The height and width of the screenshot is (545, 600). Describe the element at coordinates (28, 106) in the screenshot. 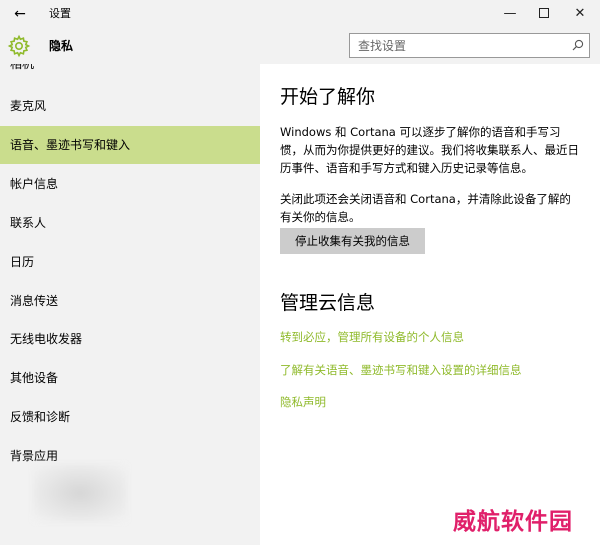

I see `sidebar-item-label: 麦克风` at that location.